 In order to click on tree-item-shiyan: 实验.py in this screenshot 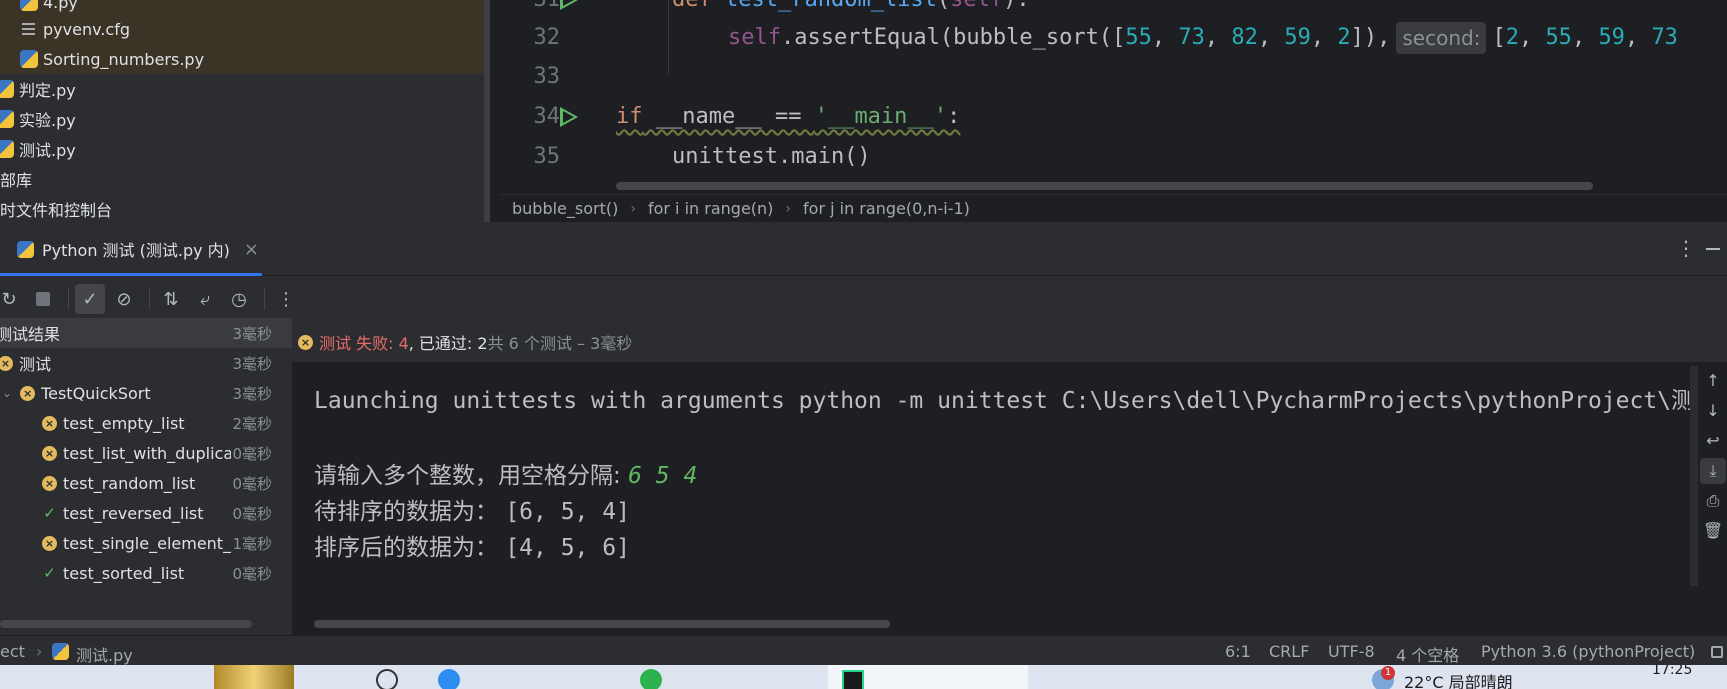, I will do `click(38, 119)`.